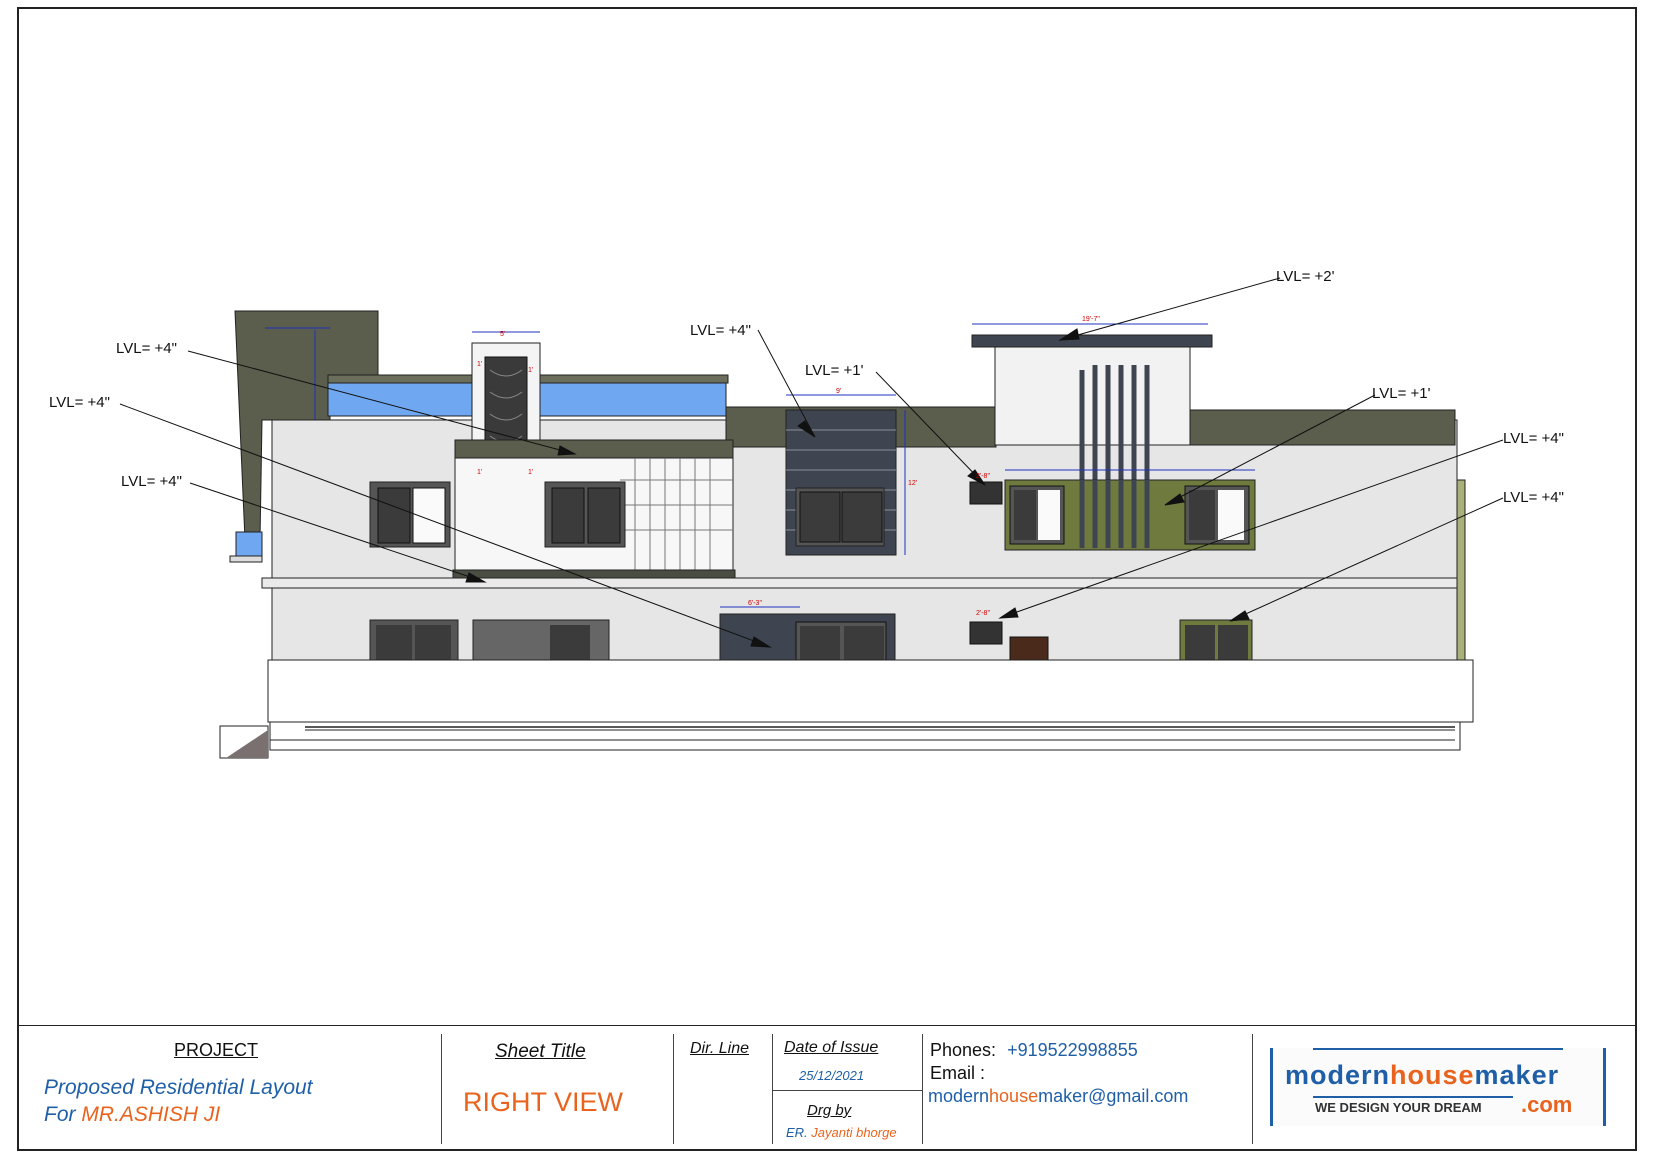 Image resolution: width=1653 pixels, height=1168 pixels. I want to click on project-heading: PROJECT, so click(216, 1050).